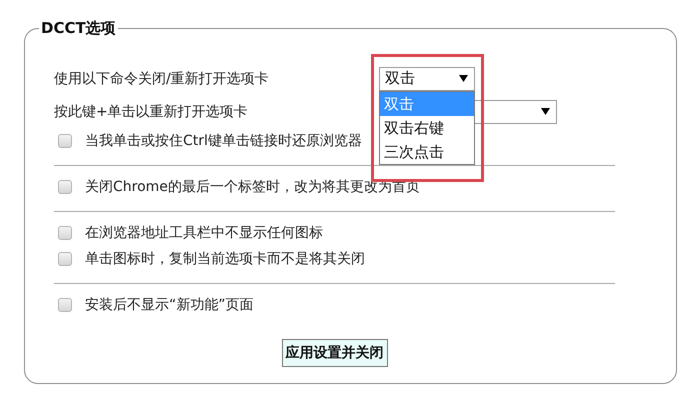  I want to click on setting-label: 按此键+单击以重新打开选项卡, so click(151, 111).